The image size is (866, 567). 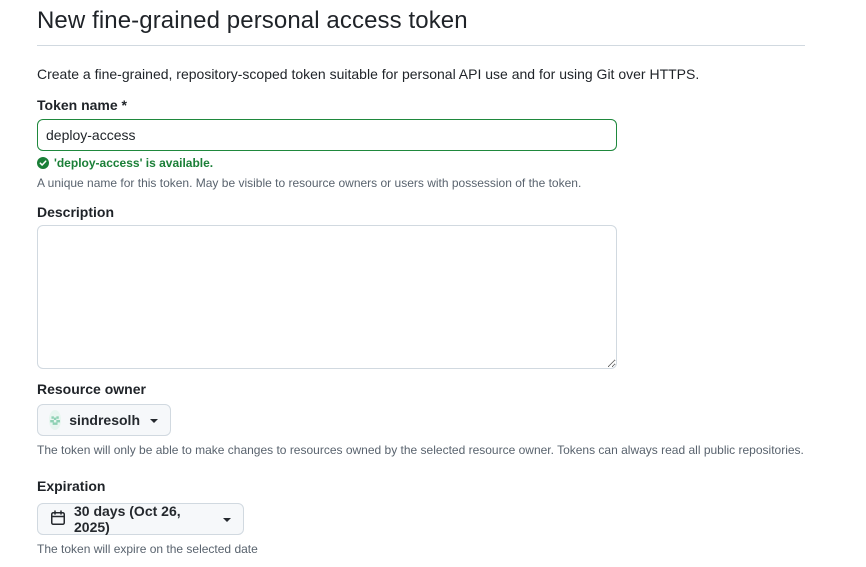 I want to click on calendar-icon, so click(x=58, y=519).